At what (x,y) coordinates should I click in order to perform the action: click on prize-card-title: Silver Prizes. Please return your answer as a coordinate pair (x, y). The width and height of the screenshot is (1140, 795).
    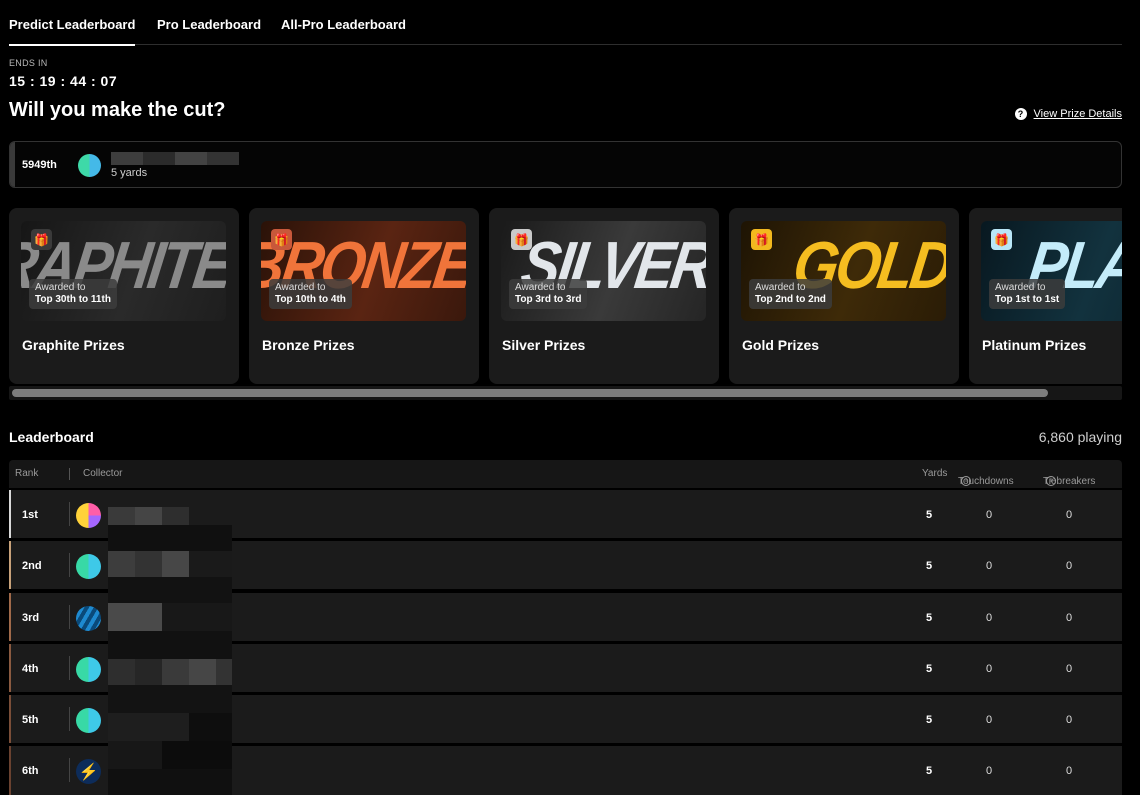
    Looking at the image, I should click on (544, 345).